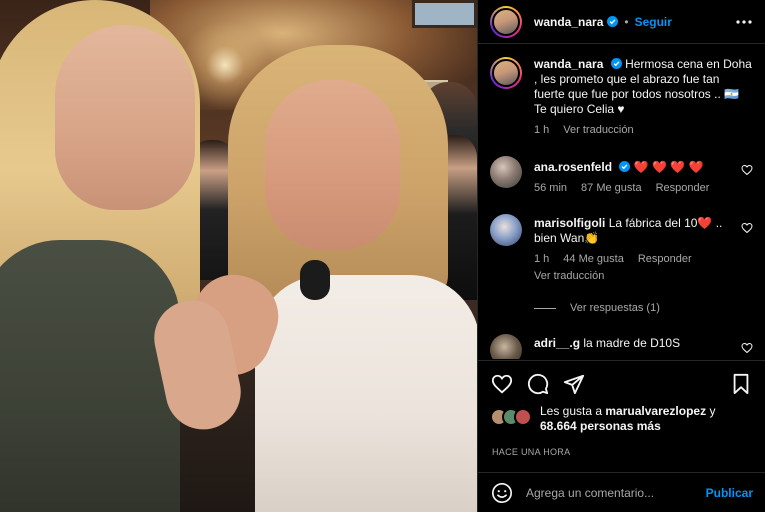 The width and height of the screenshot is (765, 512). What do you see at coordinates (593, 259) in the screenshot?
I see `comment-likes: 44 Me gusta` at bounding box center [593, 259].